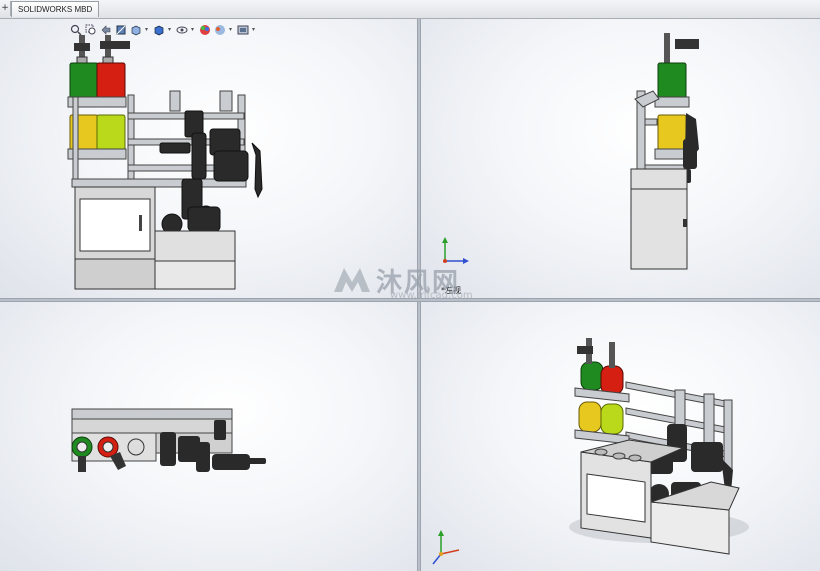 The width and height of the screenshot is (820, 571). Describe the element at coordinates (82, 50) in the screenshot. I see `valve-left` at that location.